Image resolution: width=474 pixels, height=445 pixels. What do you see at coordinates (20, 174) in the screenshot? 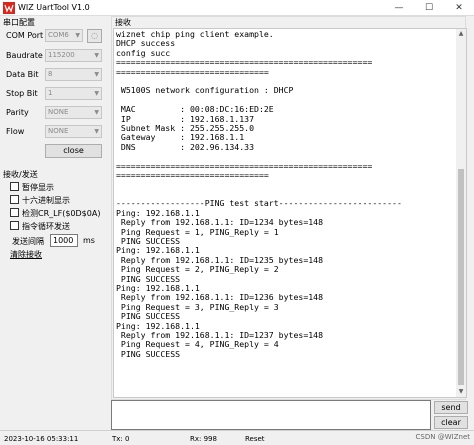
I see `rxtx-group-title: 接收/发送` at bounding box center [20, 174].